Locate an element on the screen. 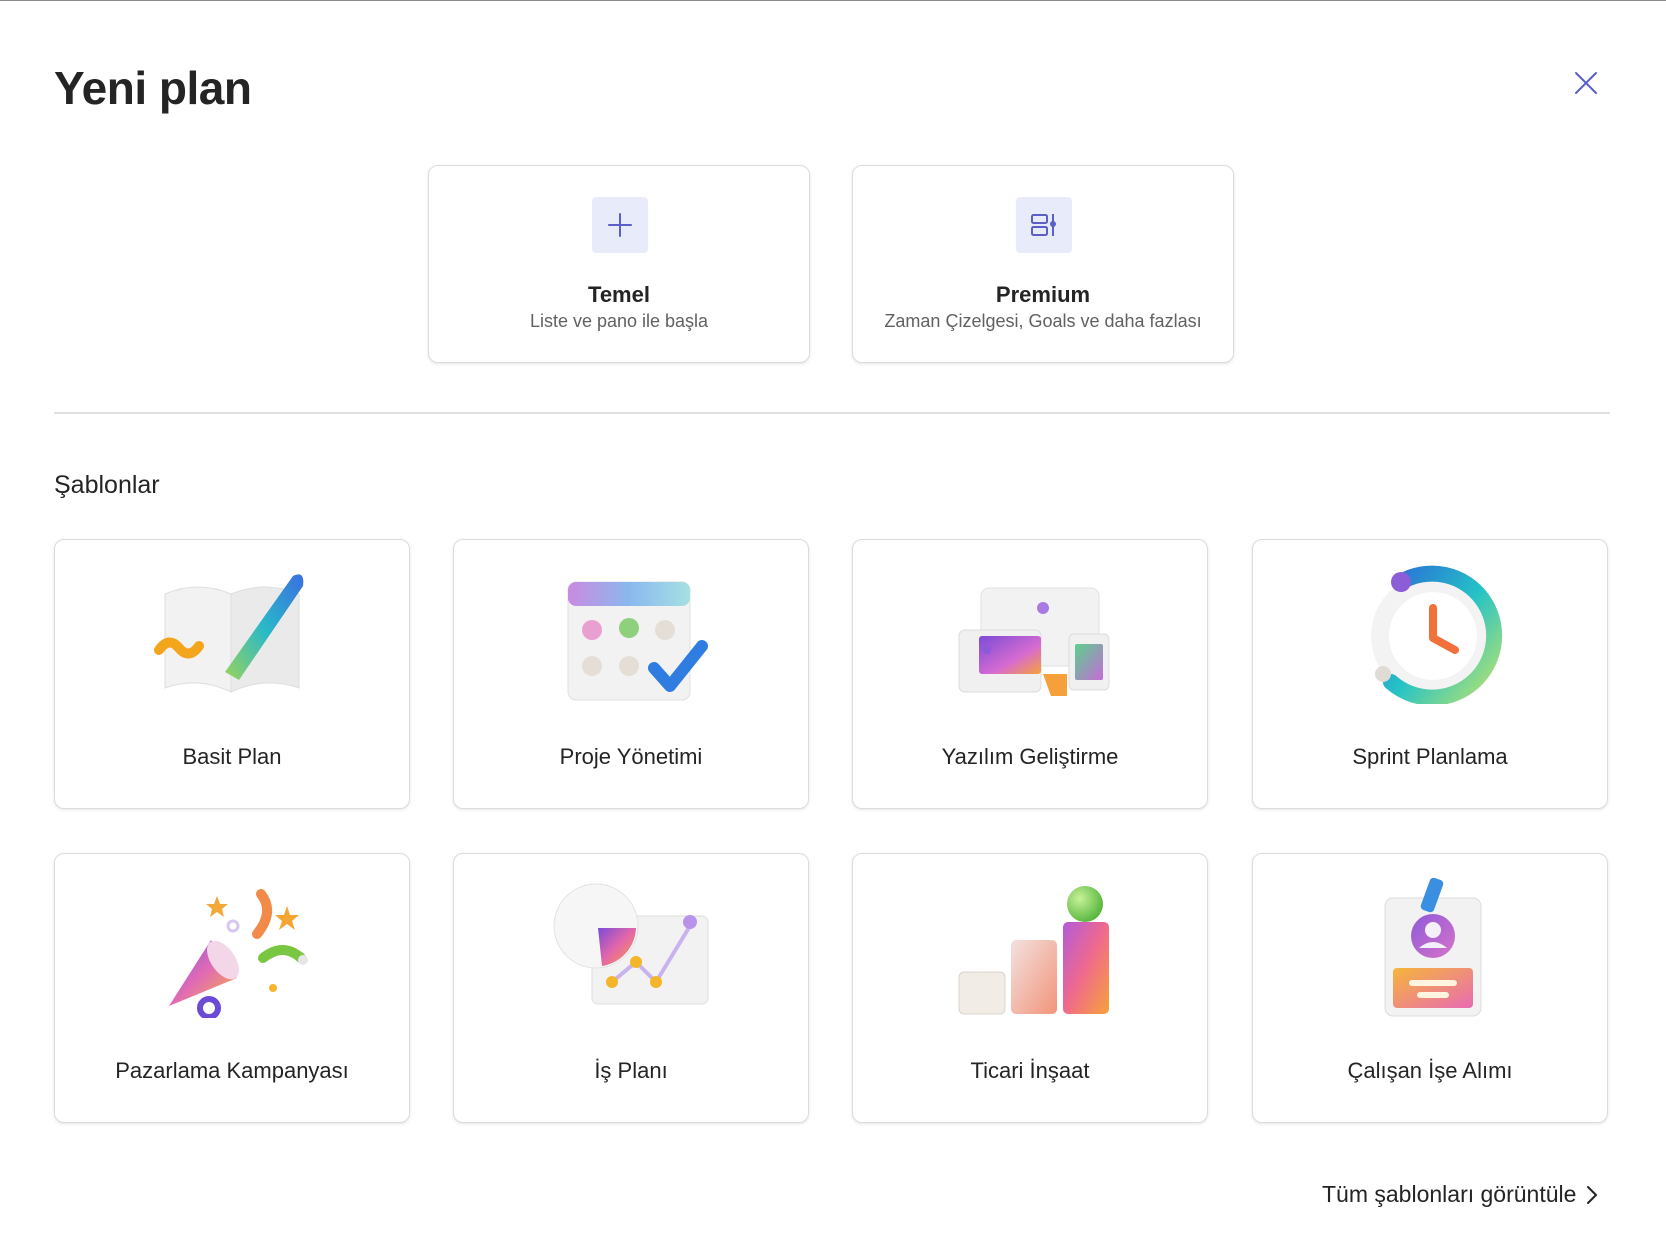 This screenshot has height=1251, width=1666. premium-option-subtitle: Zaman Çizelgesi, Goals ve daha fazlası is located at coordinates (1043, 321).